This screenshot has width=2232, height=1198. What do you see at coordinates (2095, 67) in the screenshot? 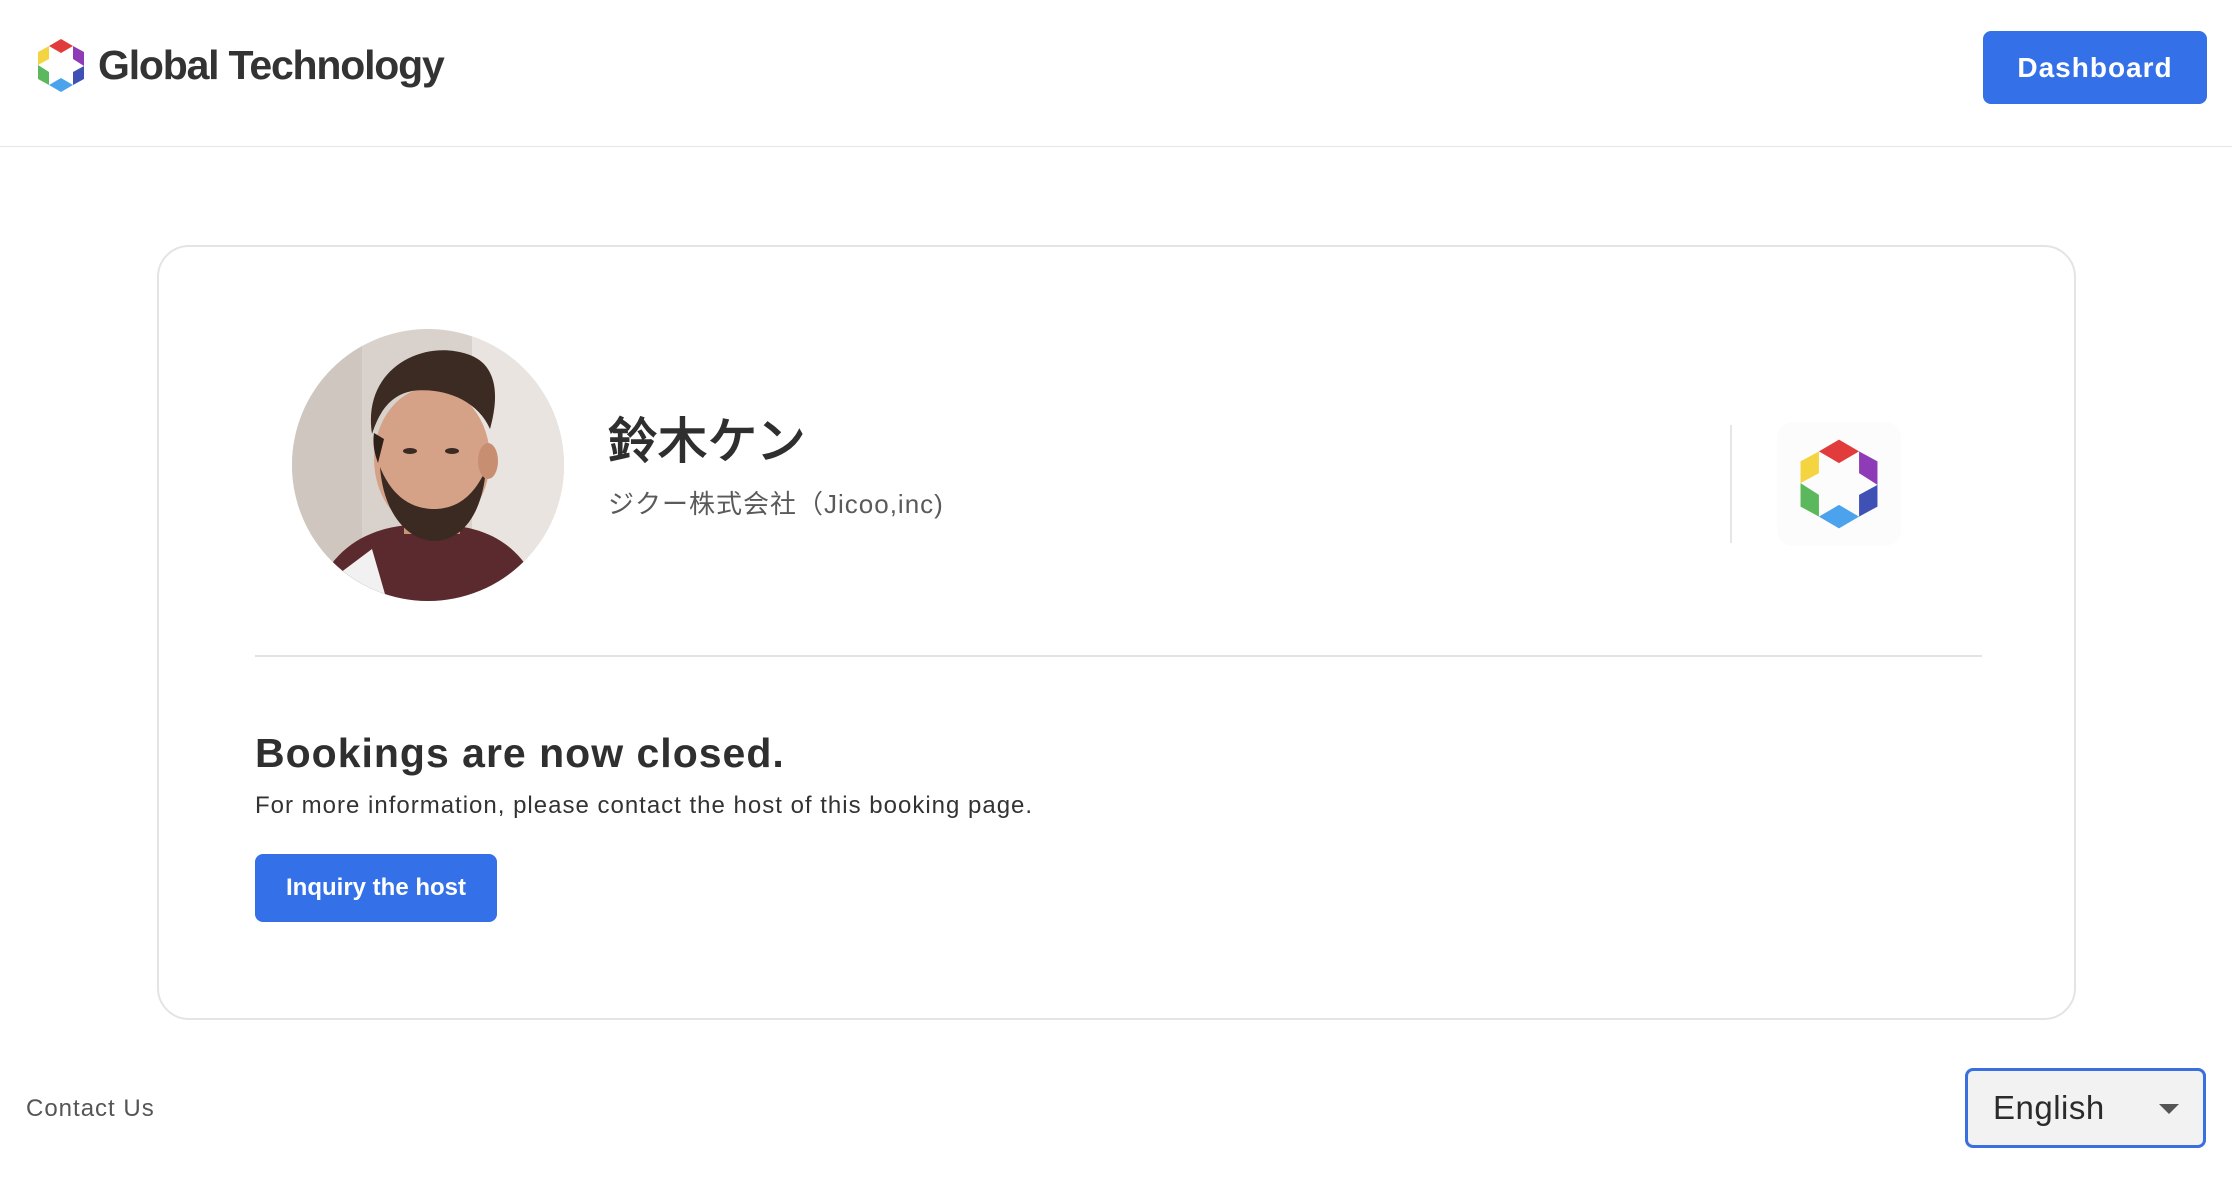
I see `dashboard-button: Dashboard` at bounding box center [2095, 67].